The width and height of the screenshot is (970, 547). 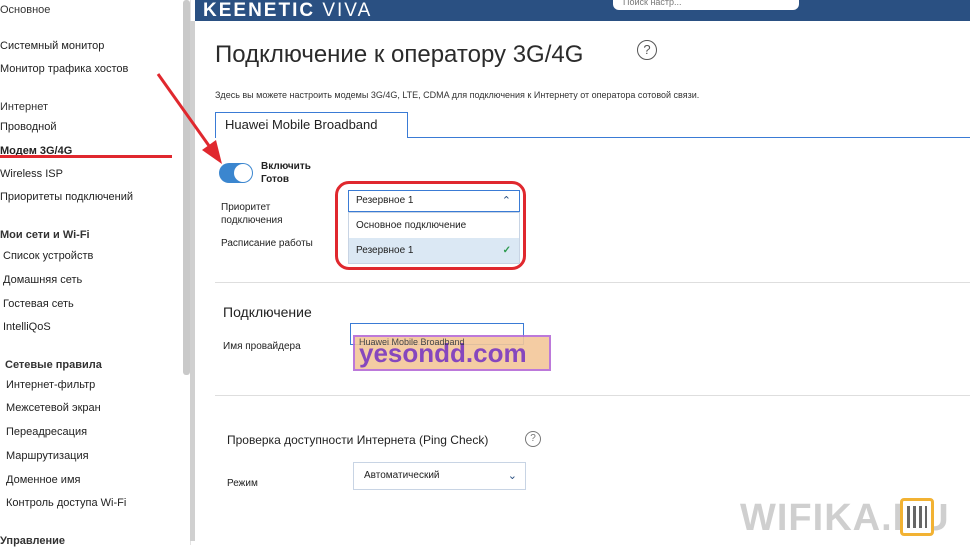 What do you see at coordinates (27, 327) in the screenshot?
I see `sidebar-item-intelliqos: IntelliQoS` at bounding box center [27, 327].